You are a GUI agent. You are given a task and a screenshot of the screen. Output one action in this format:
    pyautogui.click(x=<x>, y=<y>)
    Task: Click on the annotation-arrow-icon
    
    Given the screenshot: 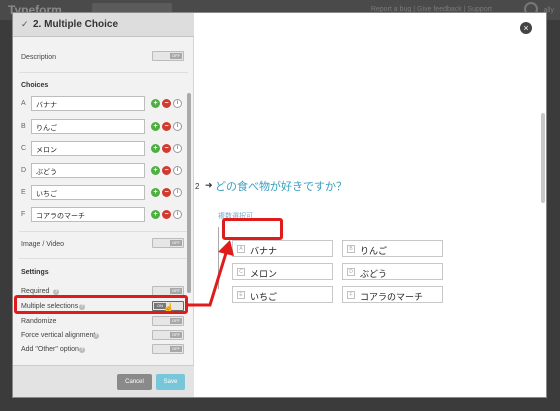 What is the action you would take?
    pyautogui.click(x=211, y=273)
    